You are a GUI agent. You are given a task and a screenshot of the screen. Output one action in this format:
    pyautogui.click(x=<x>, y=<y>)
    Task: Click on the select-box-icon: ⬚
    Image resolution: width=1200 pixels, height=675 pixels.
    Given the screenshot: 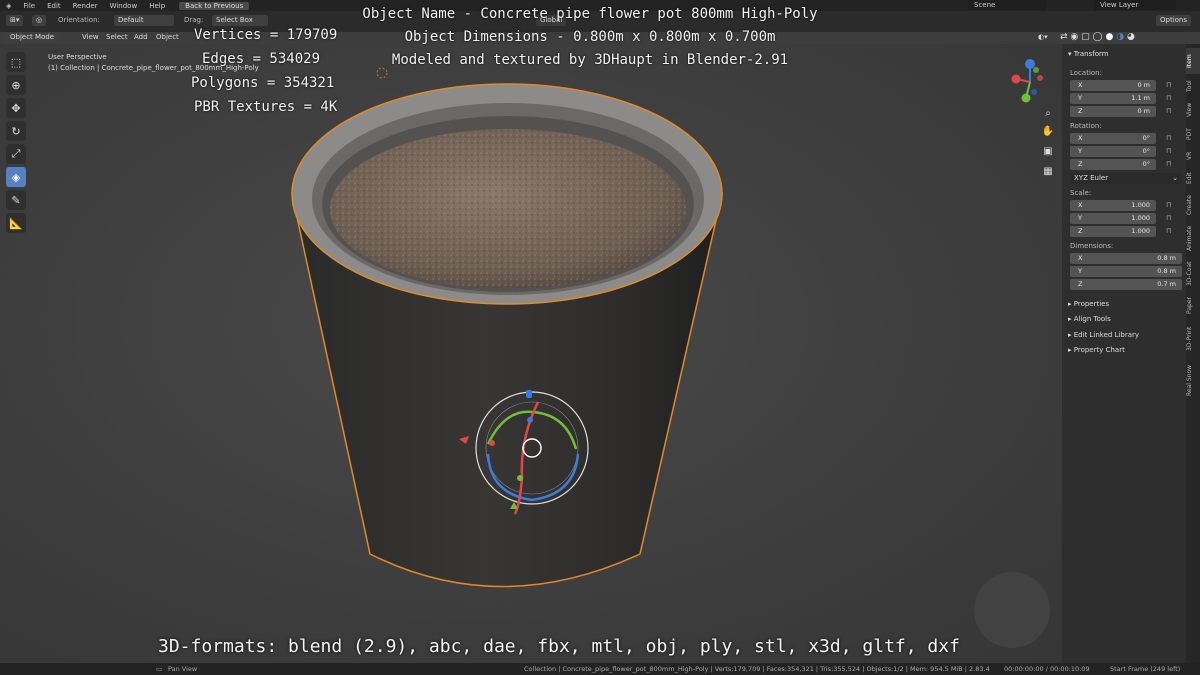 What is the action you would take?
    pyautogui.click(x=16, y=62)
    